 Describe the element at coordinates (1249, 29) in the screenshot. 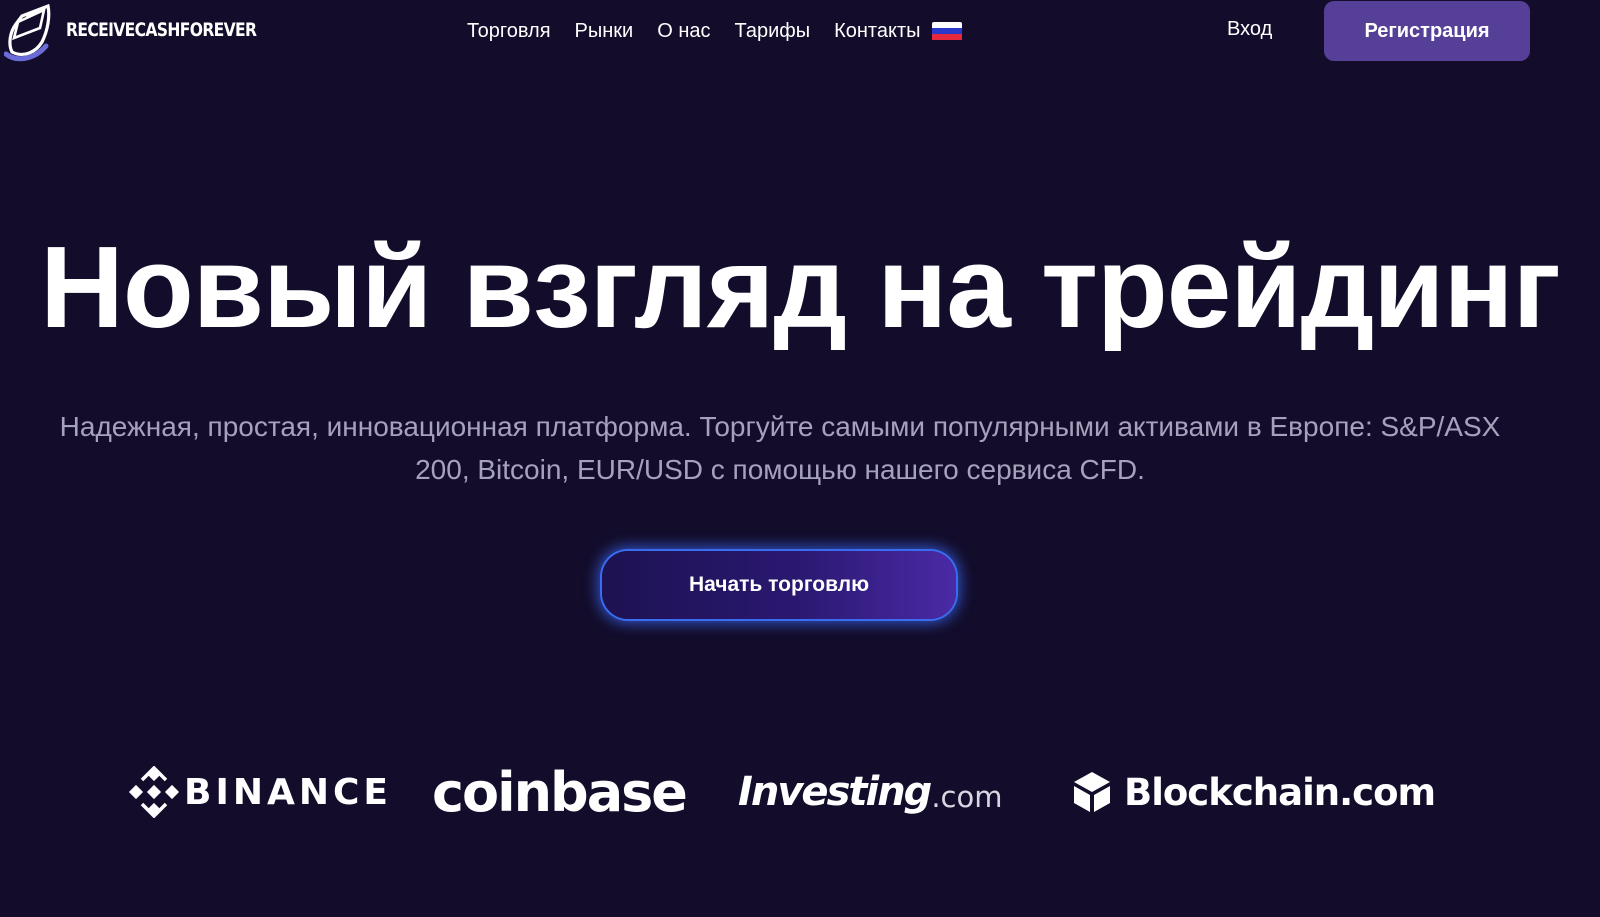

I see `login-link: Вход` at that location.